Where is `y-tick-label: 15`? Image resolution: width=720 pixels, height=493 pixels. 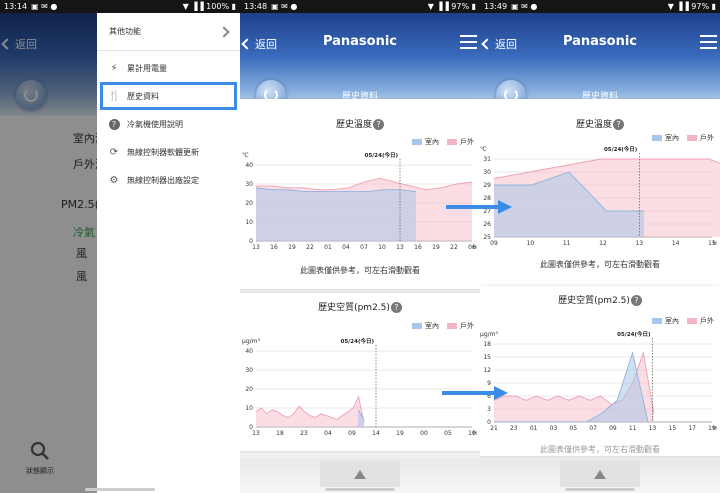
y-tick-label: 15 is located at coordinates (487, 357).